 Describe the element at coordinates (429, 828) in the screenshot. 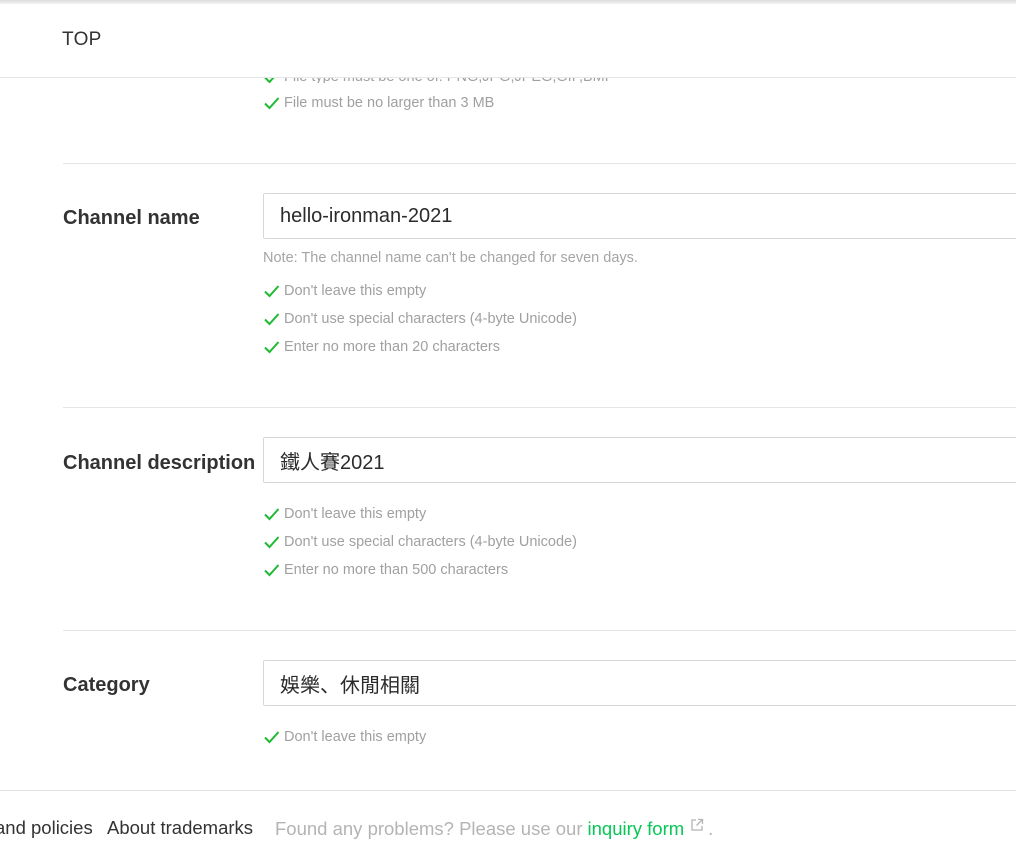

I see `footer-problem-label: Found any problems? Please use our` at that location.